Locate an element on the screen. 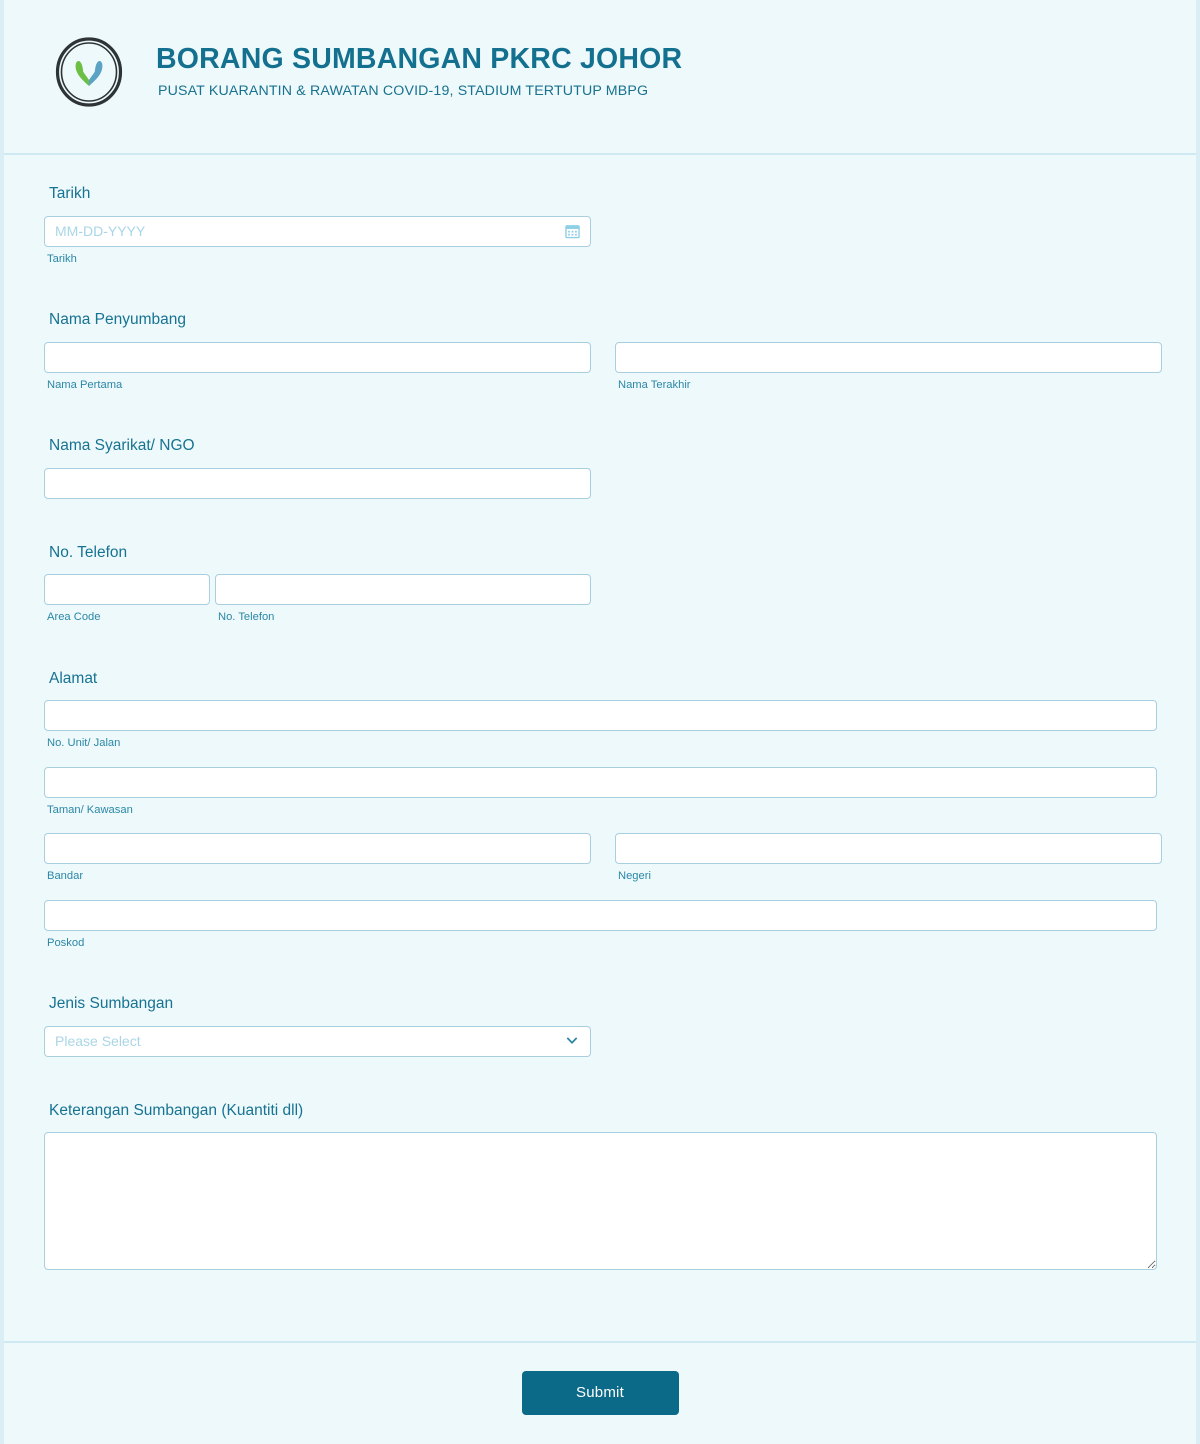  field-nama-syarikat: Nama Syarikat/ NGO is located at coordinates (600, 468).